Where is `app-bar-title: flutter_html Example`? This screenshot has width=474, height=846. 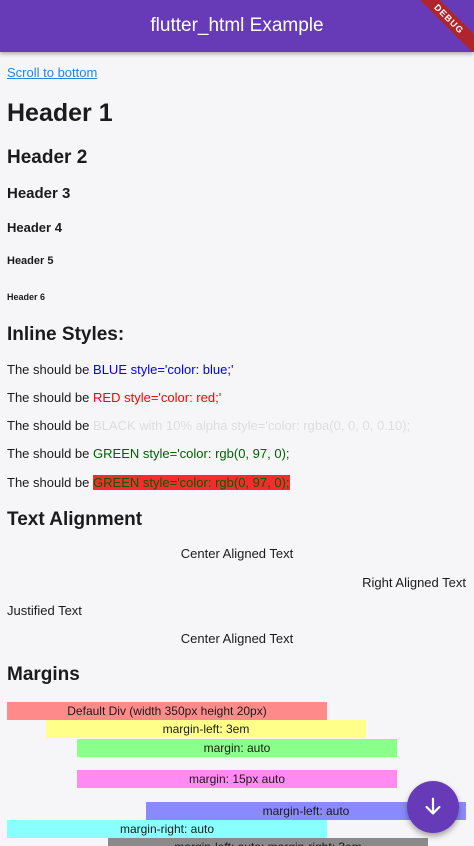
app-bar-title: flutter_html Example is located at coordinates (237, 25).